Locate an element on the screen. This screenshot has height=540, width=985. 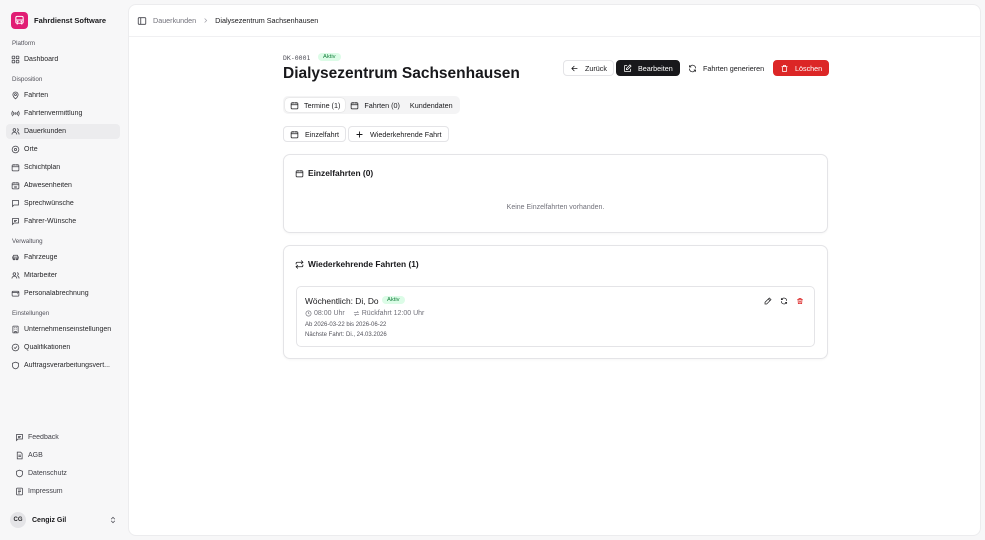
back-button: Zurück is located at coordinates (588, 68).